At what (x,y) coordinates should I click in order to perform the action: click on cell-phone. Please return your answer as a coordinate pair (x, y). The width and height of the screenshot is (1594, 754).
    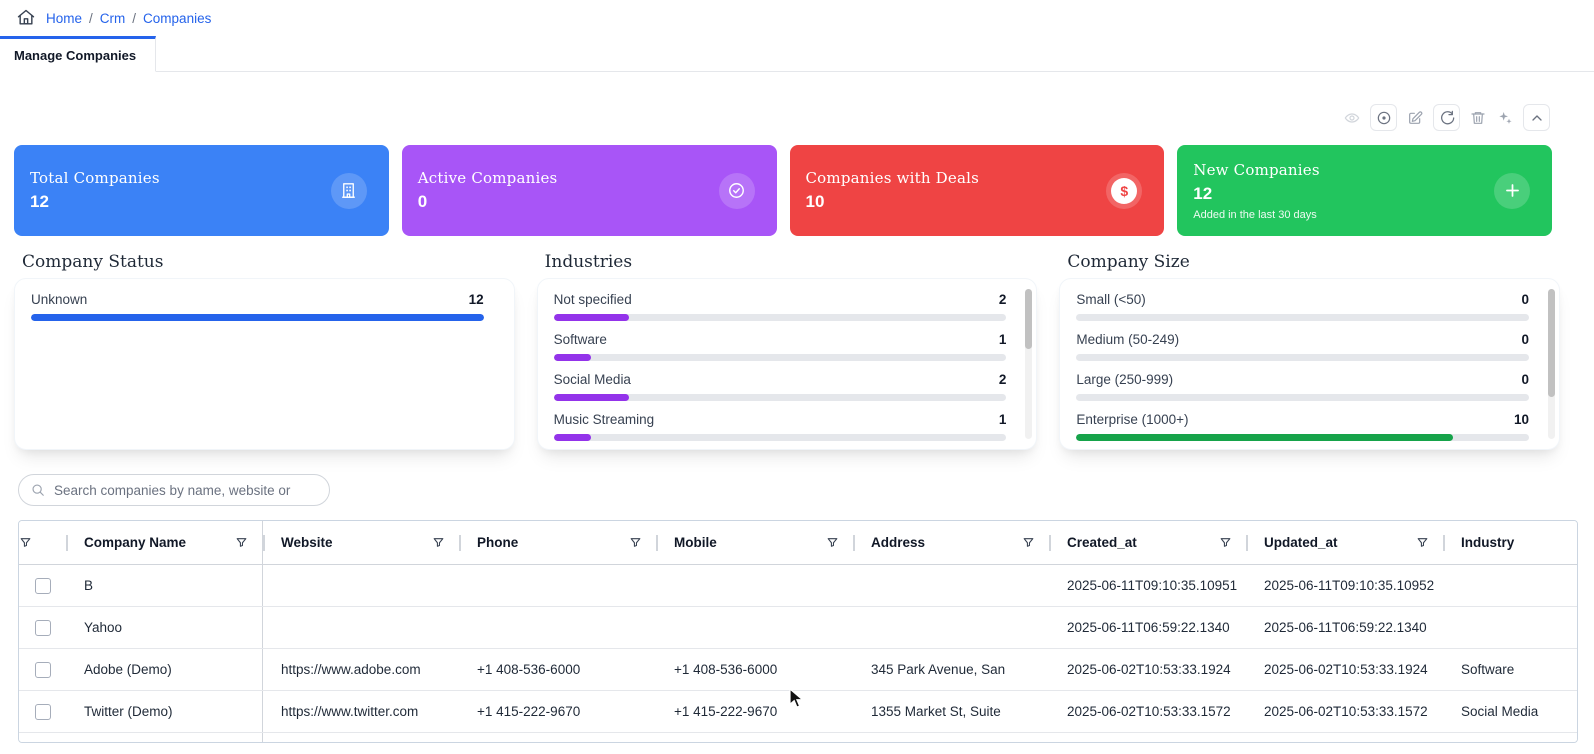
    Looking at the image, I should click on (557, 627).